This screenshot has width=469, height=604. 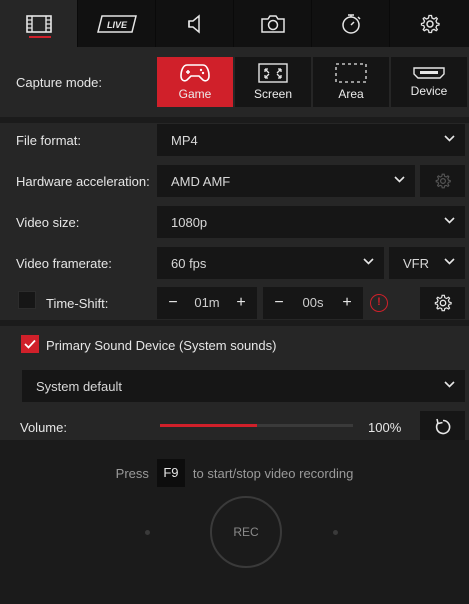 I want to click on mode-device-label: Device, so click(x=429, y=91).